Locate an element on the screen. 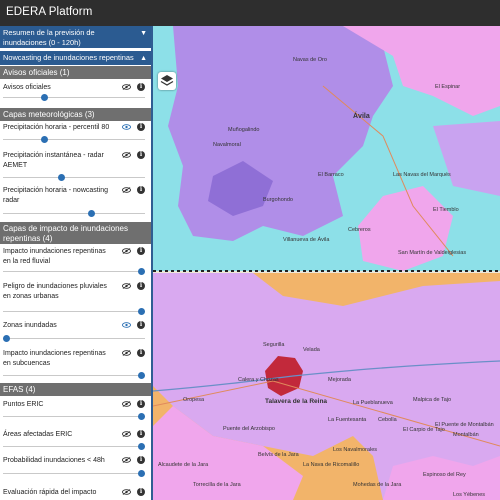 Image resolution: width=500 pixels, height=500 pixels. place-label: Puente del Arzobispo is located at coordinates (249, 429).